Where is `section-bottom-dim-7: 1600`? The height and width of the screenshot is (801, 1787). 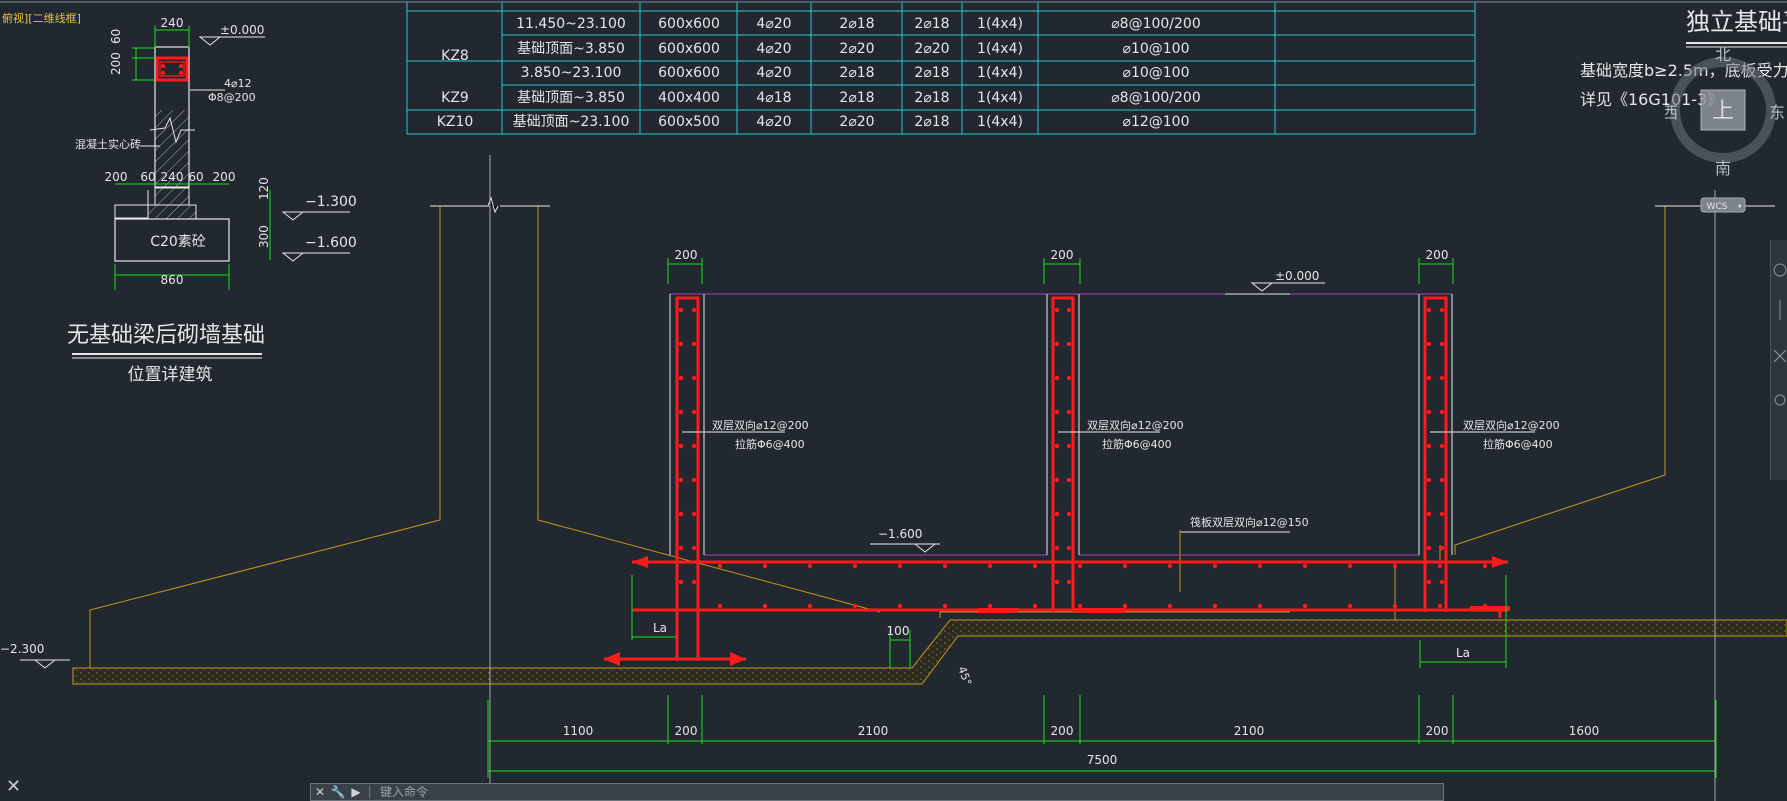 section-bottom-dim-7: 1600 is located at coordinates (1584, 731).